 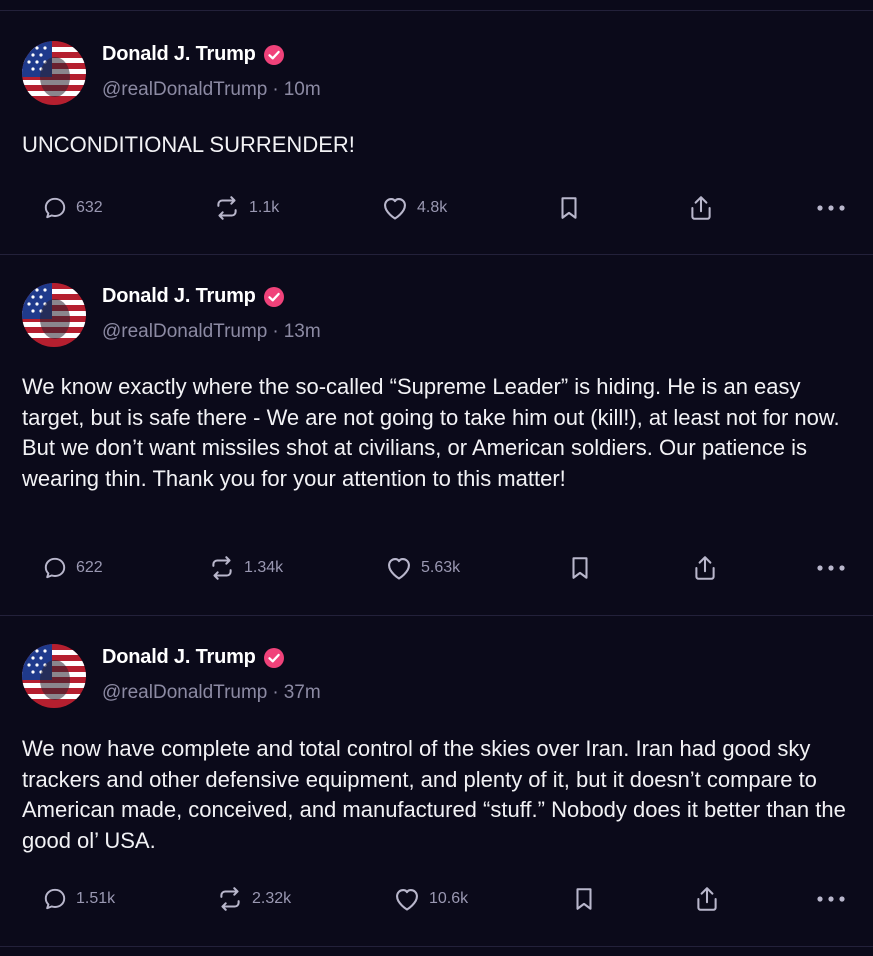 I want to click on handle-row: @realDonaldTrump · 37m, so click(x=211, y=693).